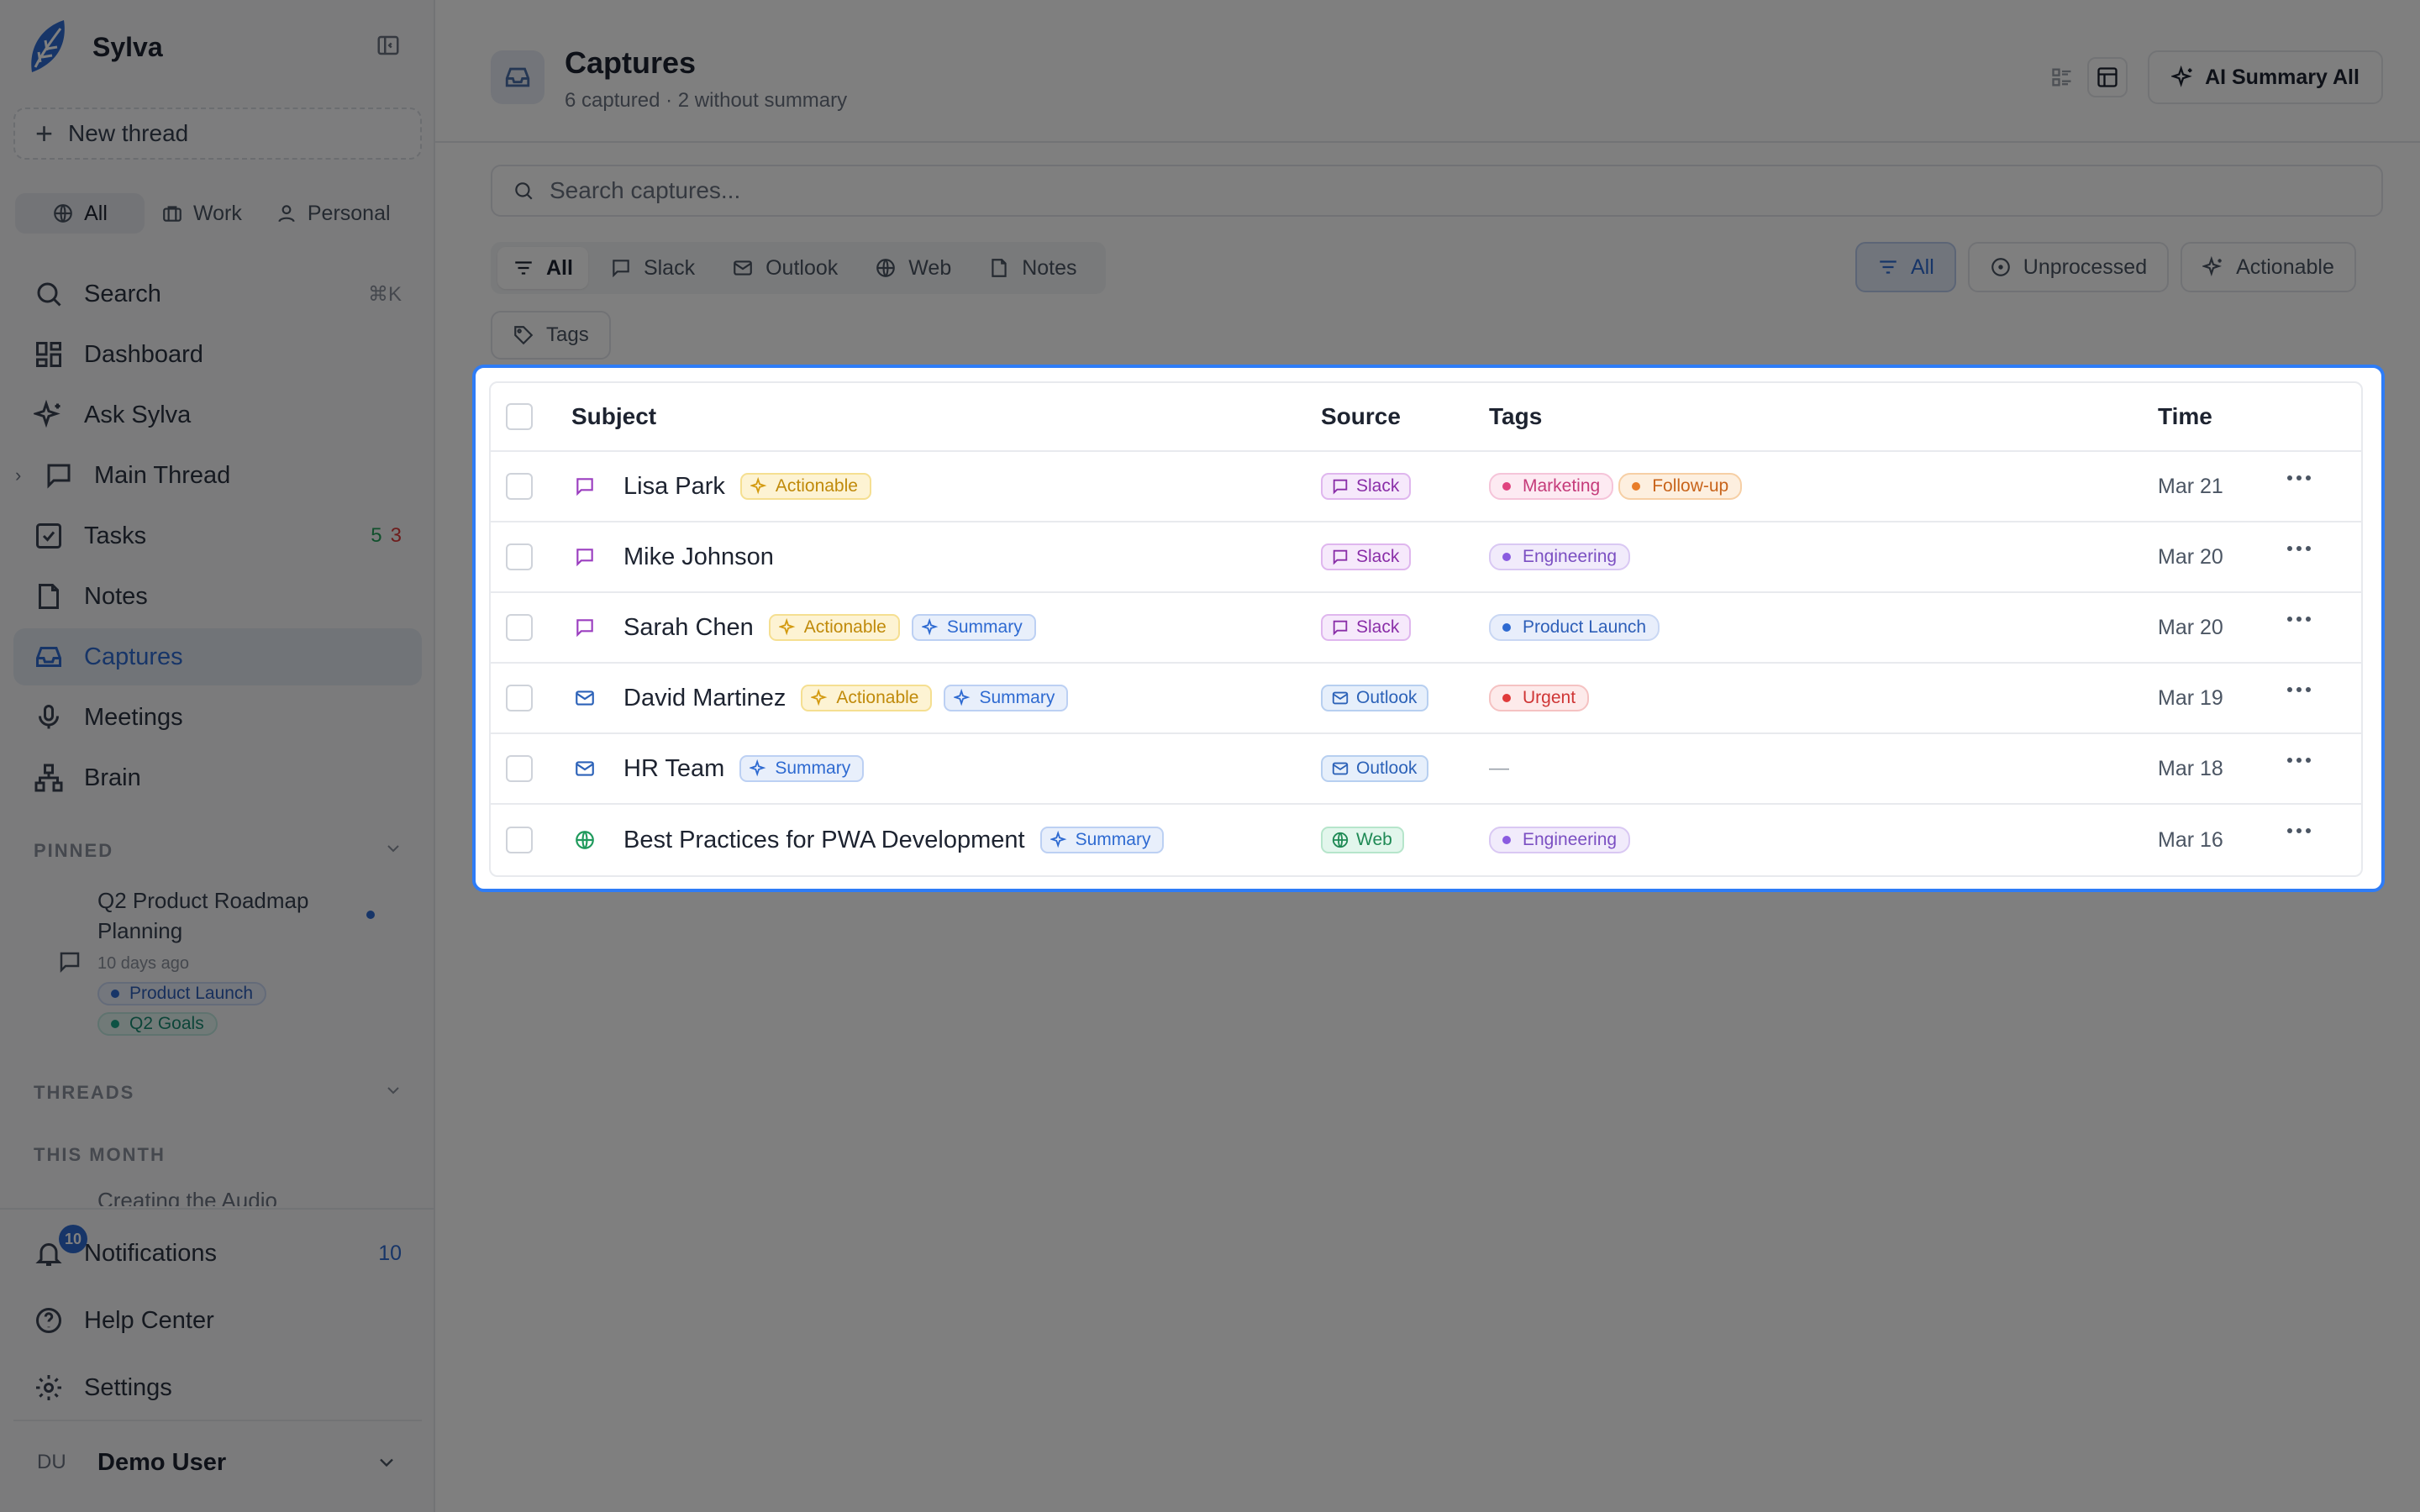 The image size is (2420, 1512). What do you see at coordinates (1539, 698) in the screenshot?
I see `tag-chip: Urgent` at bounding box center [1539, 698].